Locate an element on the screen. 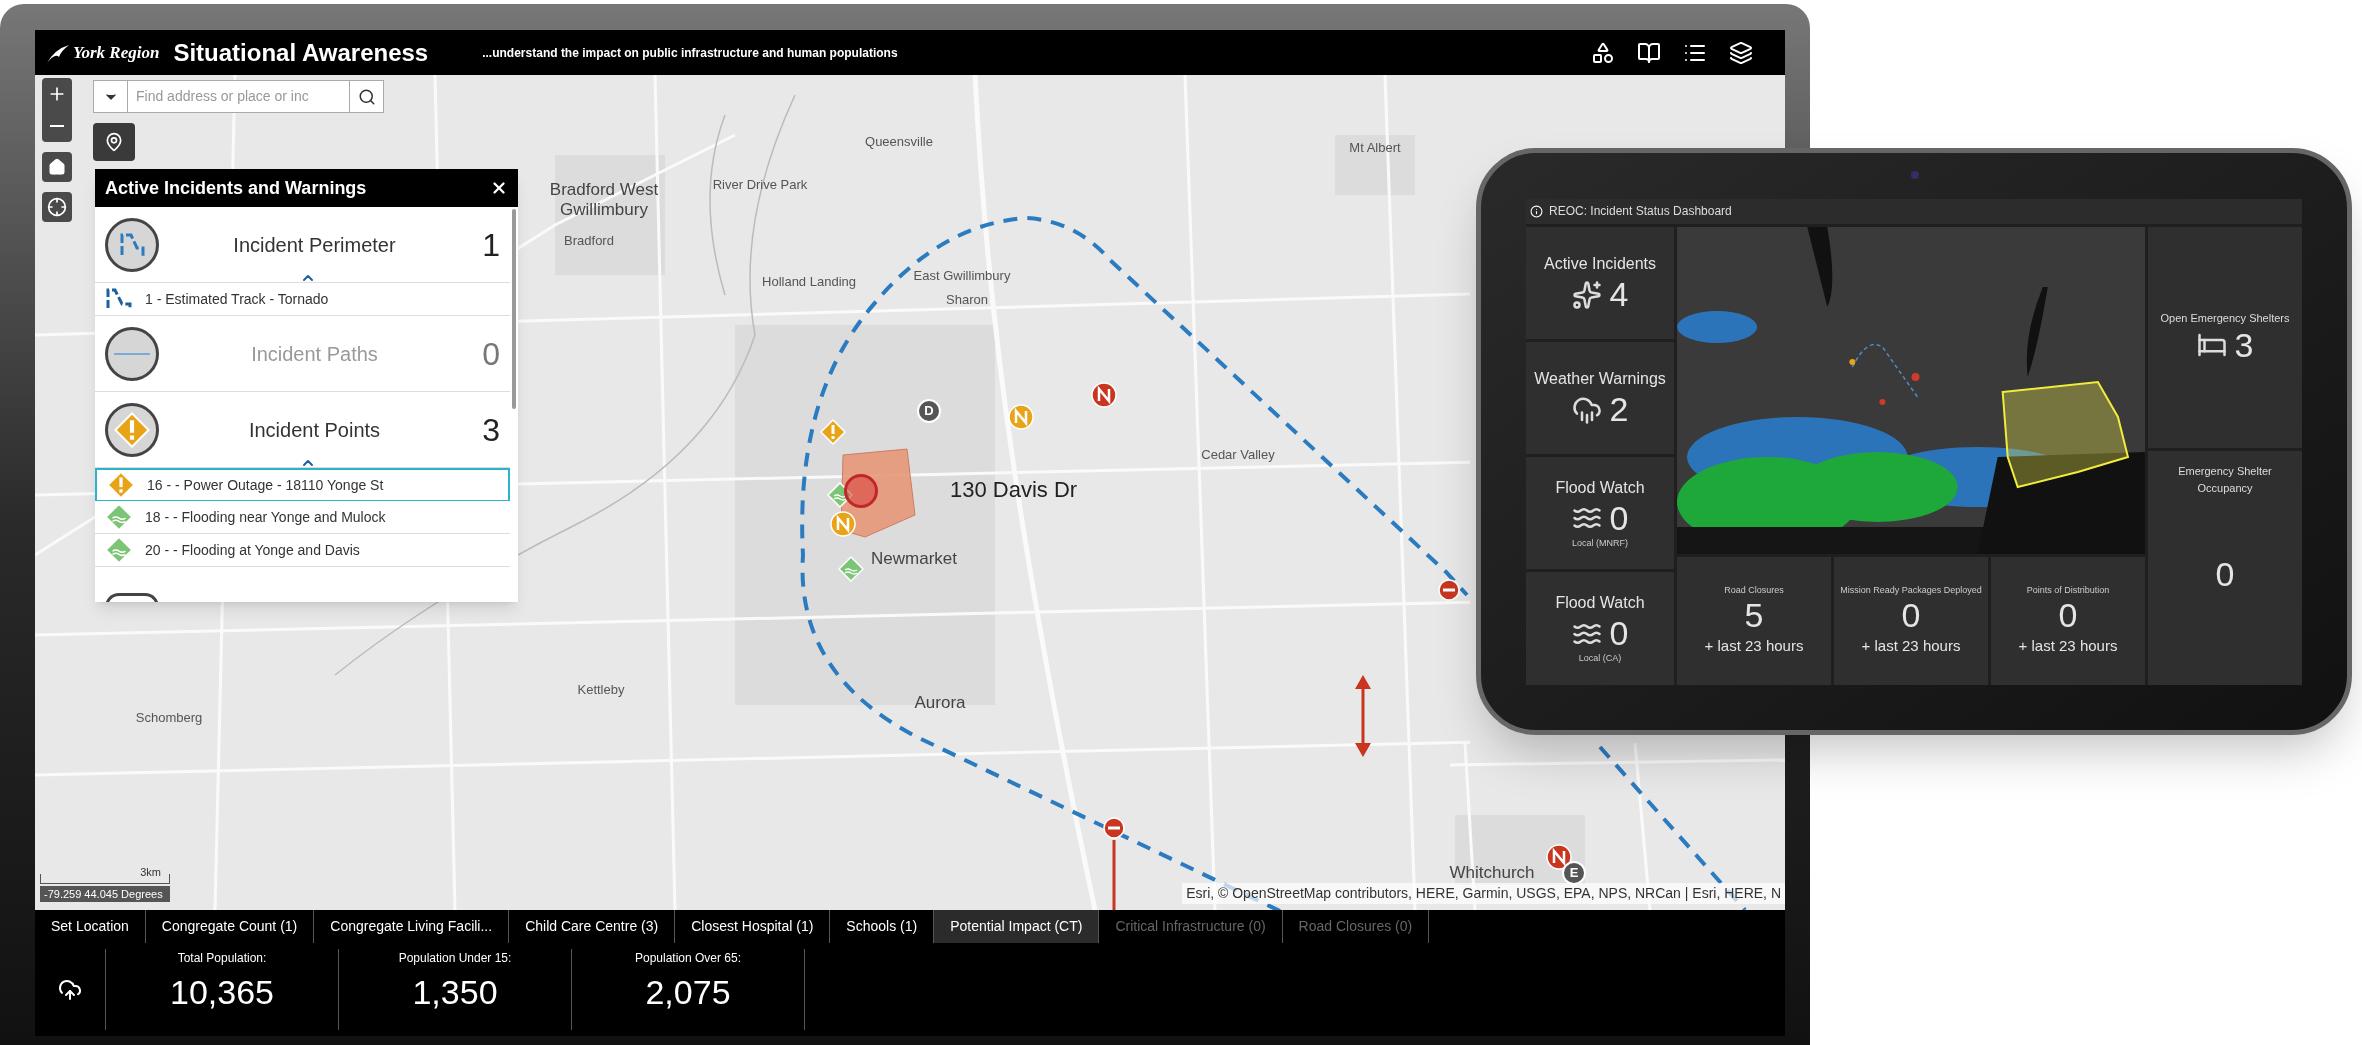 This screenshot has height=1045, width=2362. locate-button is located at coordinates (57, 207).